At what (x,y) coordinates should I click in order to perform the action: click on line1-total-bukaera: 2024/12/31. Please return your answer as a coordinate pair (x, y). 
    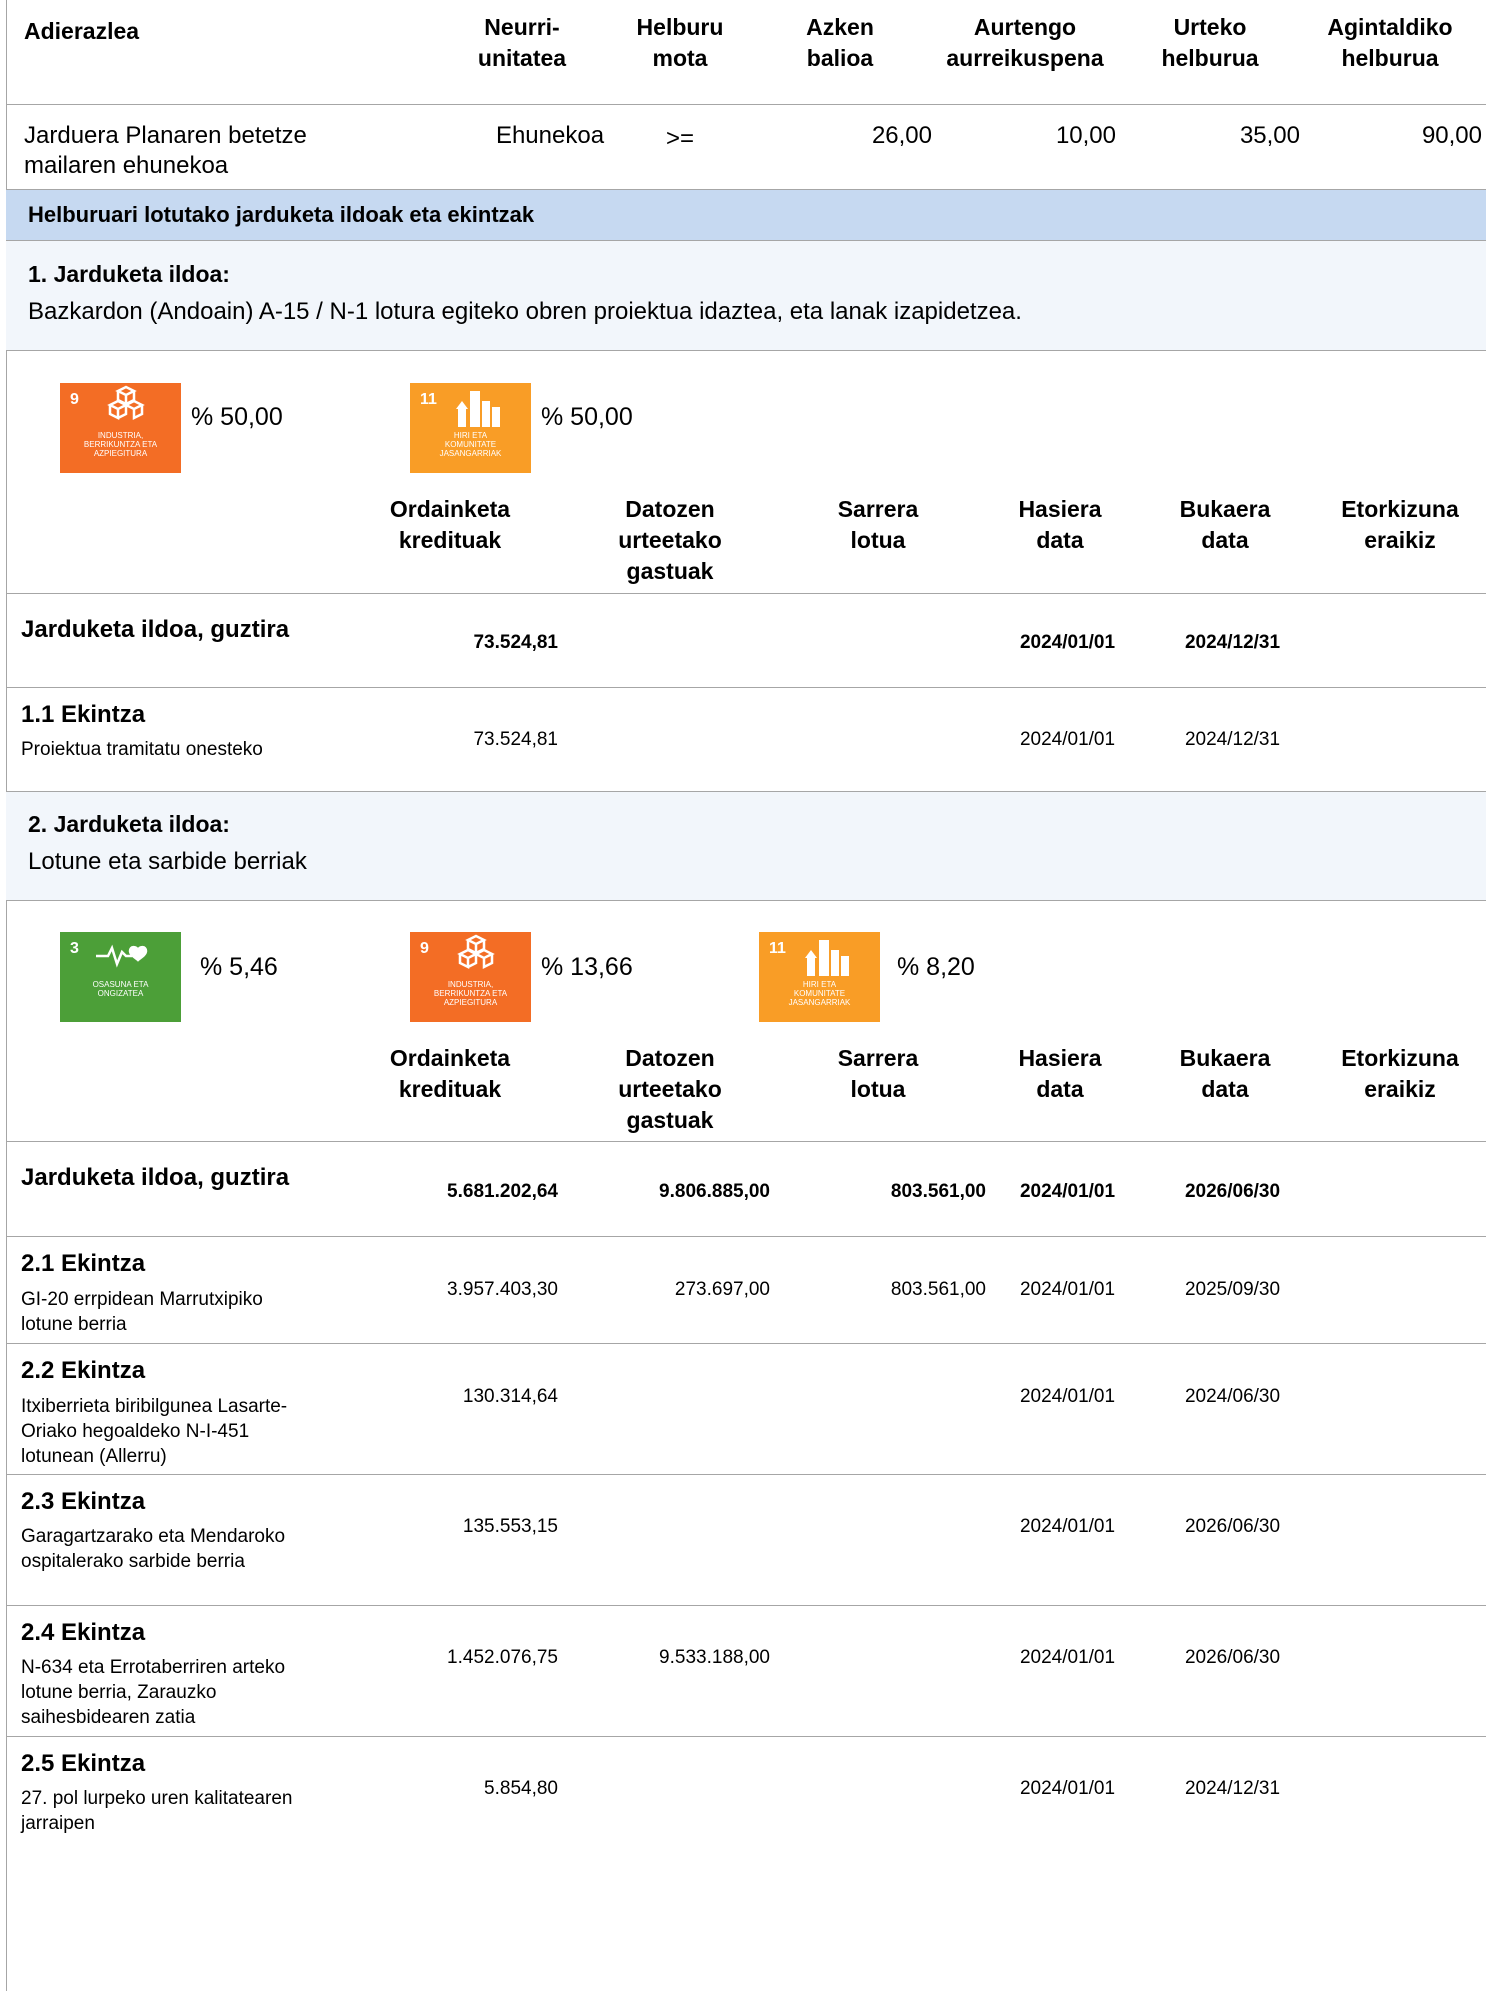
    Looking at the image, I should click on (1232, 642).